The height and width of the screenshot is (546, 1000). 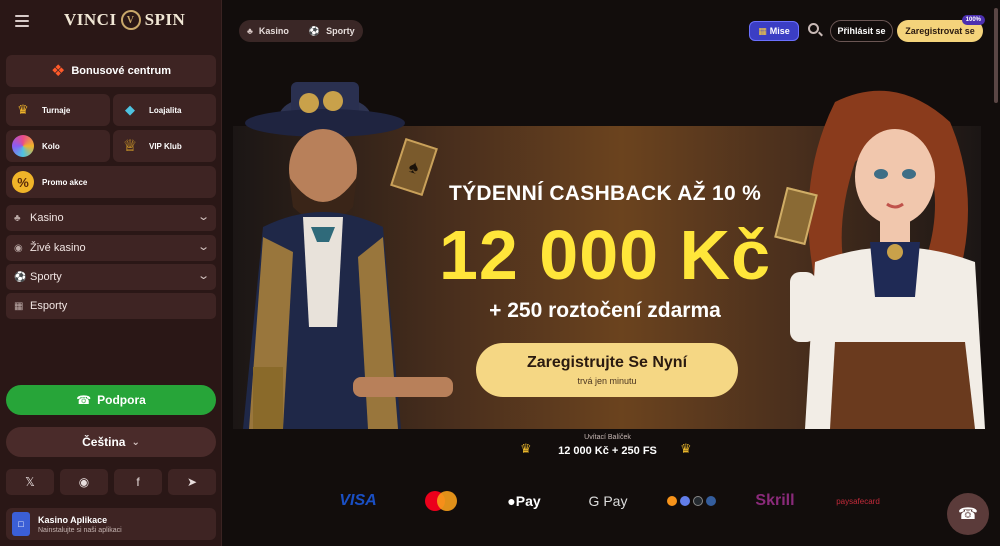 I want to click on logo-mark-icon: V, so click(x=130, y=20).